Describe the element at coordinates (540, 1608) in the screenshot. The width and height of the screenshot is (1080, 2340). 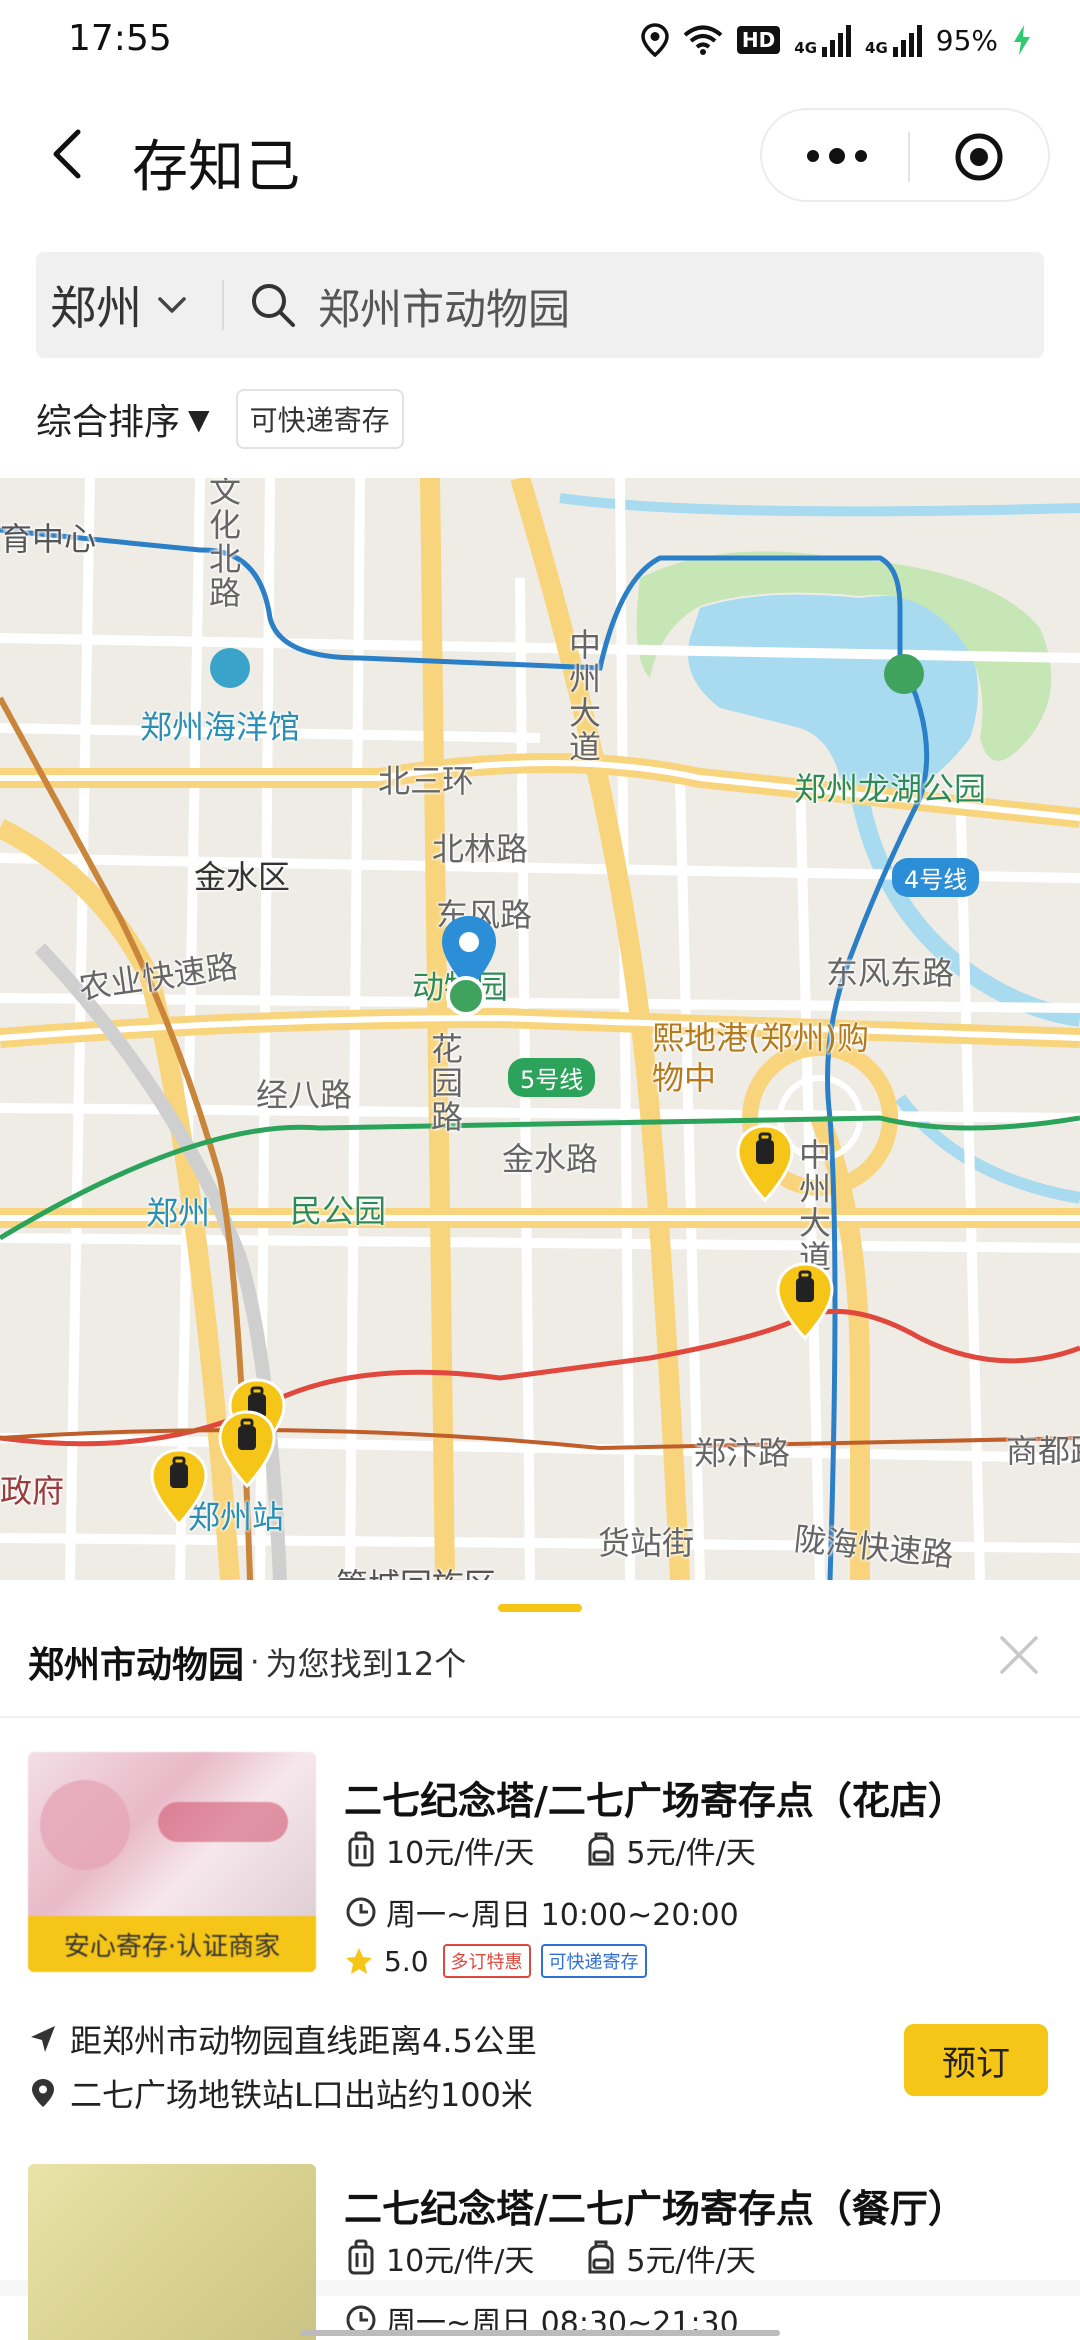
I see `sheet-drag-handle` at that location.